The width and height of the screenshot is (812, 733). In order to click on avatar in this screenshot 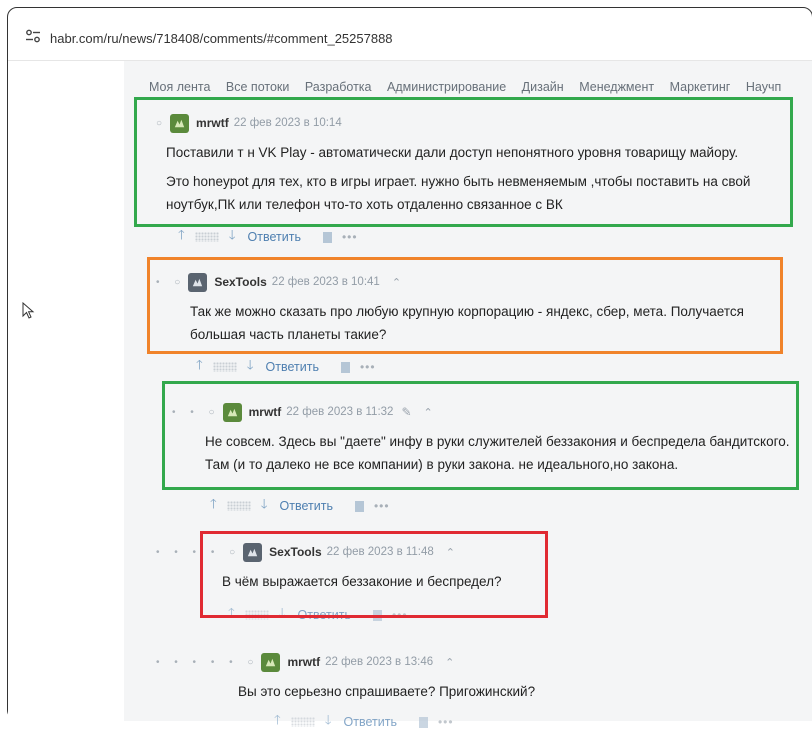, I will do `click(271, 662)`.